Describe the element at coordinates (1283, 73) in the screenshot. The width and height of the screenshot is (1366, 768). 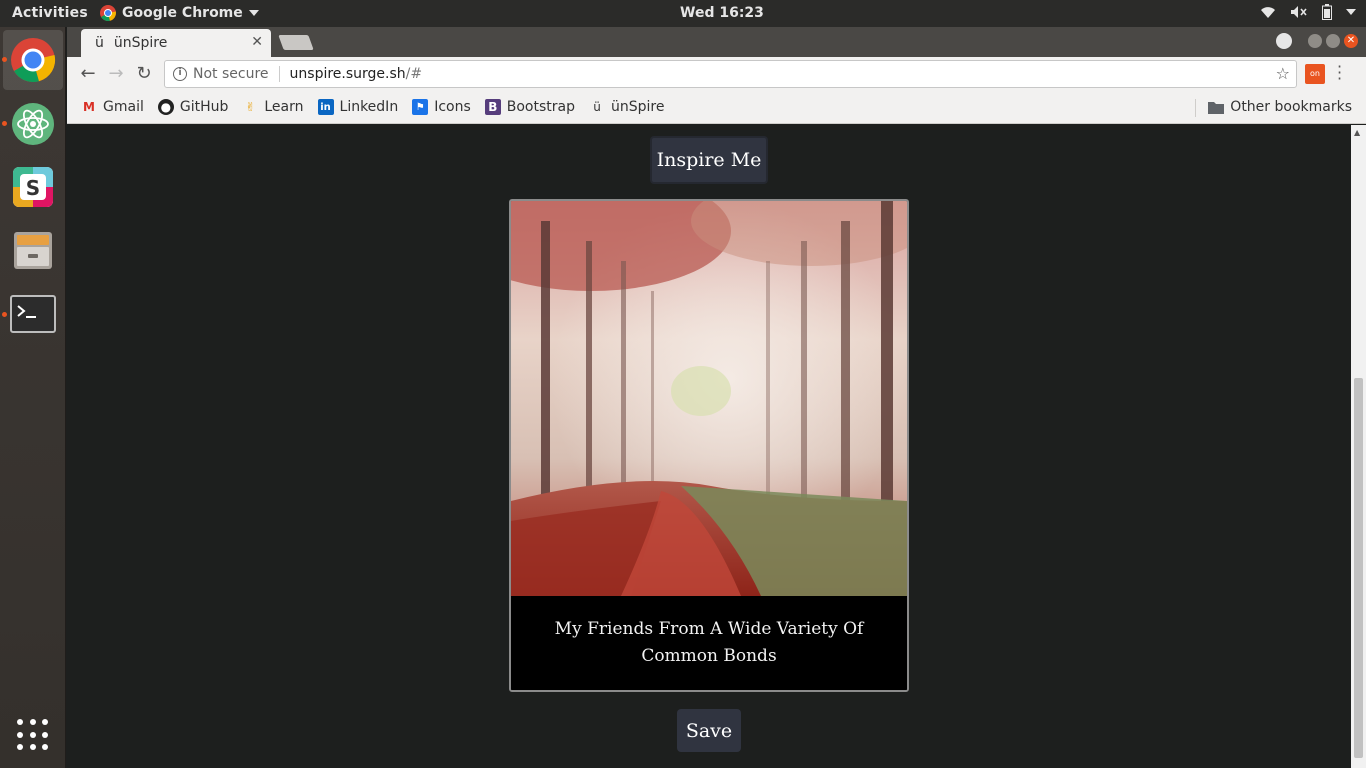
I see `bookmark-star-icon: ☆` at that location.